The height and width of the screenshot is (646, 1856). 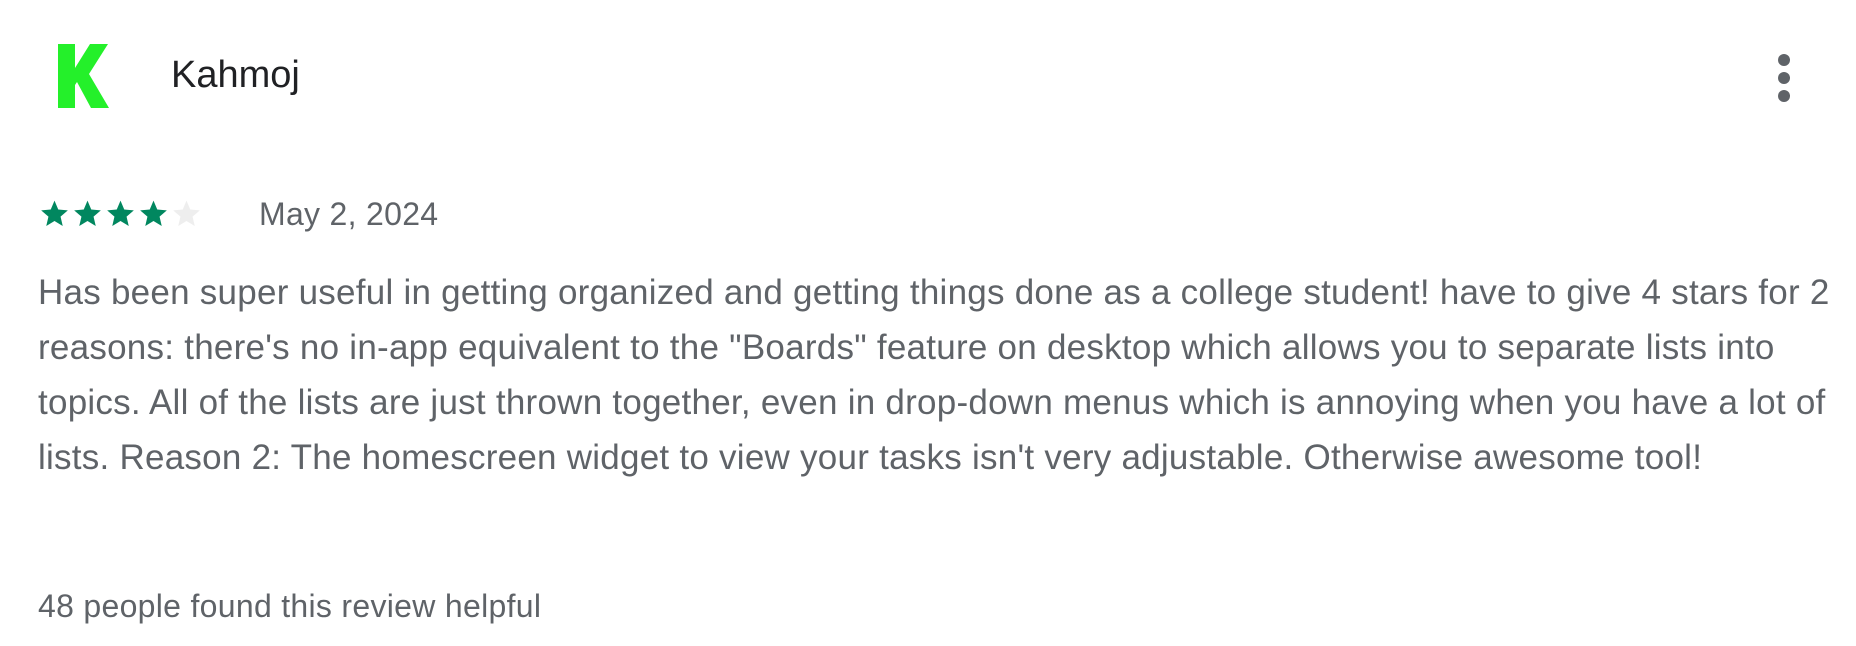 I want to click on star-rating, so click(x=120, y=214).